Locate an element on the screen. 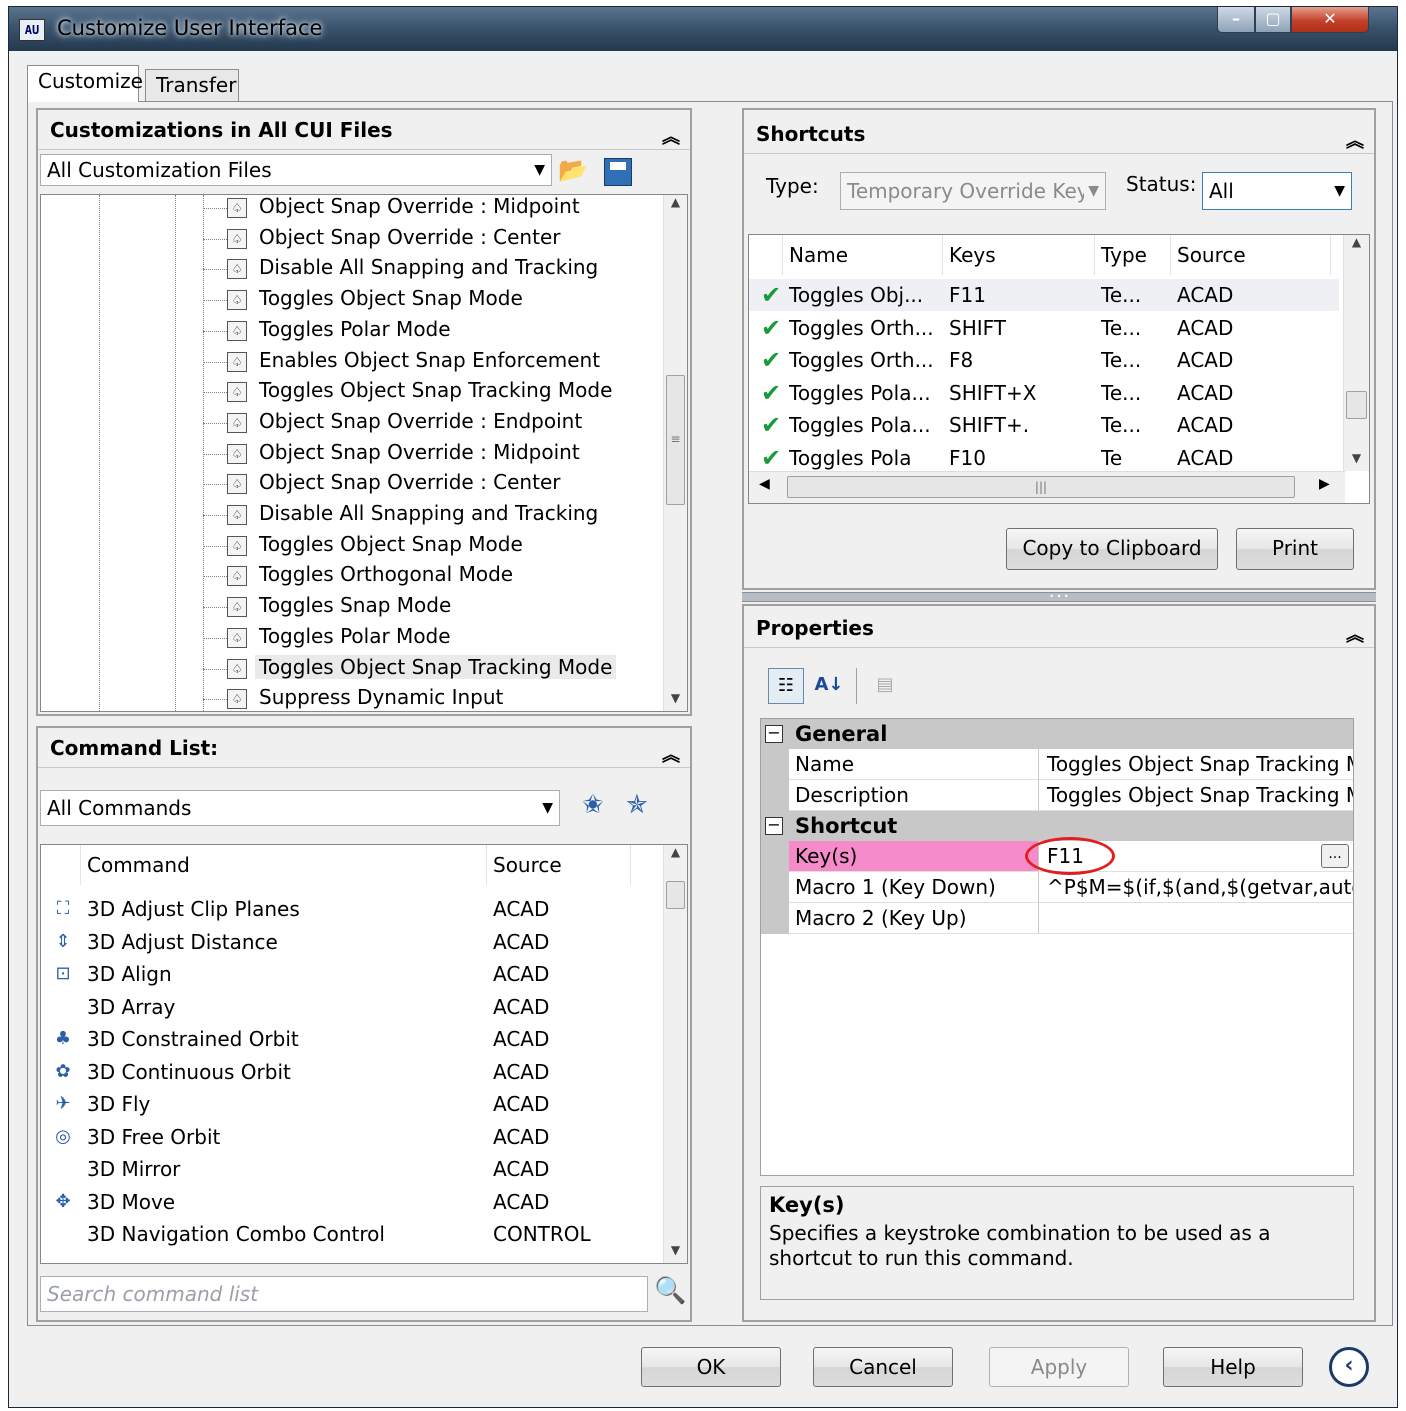 This screenshot has width=1406, height=1411. table-row: ✿ 3D Continuous Orbit ACAD is located at coordinates (351, 1072).